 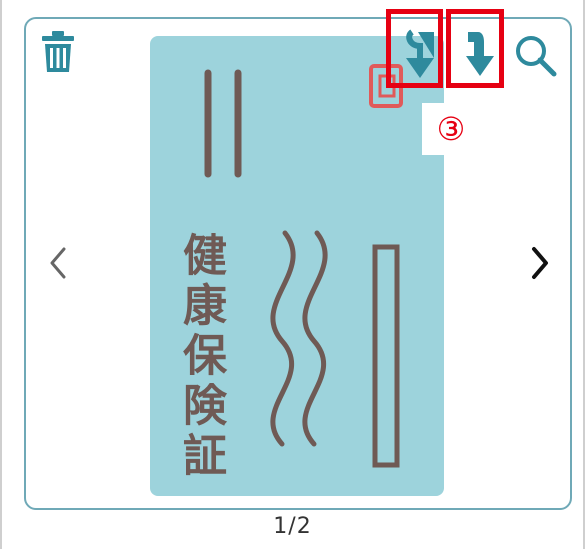 I want to click on chevron-left-icon, so click(x=58, y=263).